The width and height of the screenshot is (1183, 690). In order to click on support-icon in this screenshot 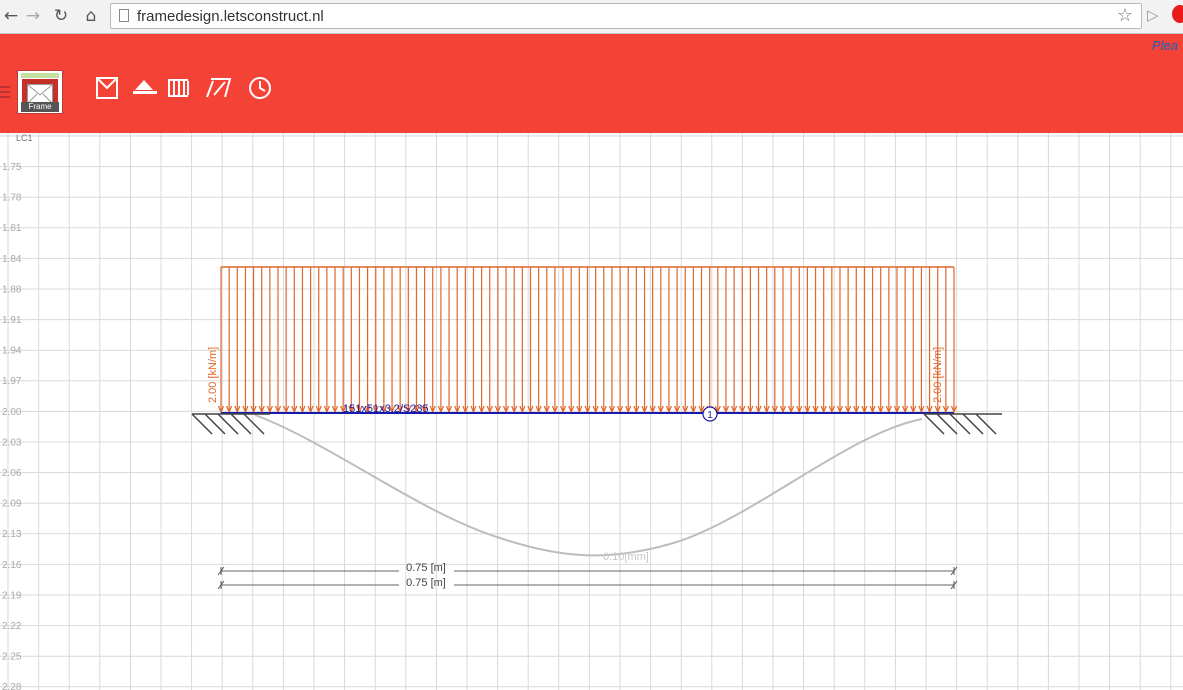, I will do `click(145, 87)`.